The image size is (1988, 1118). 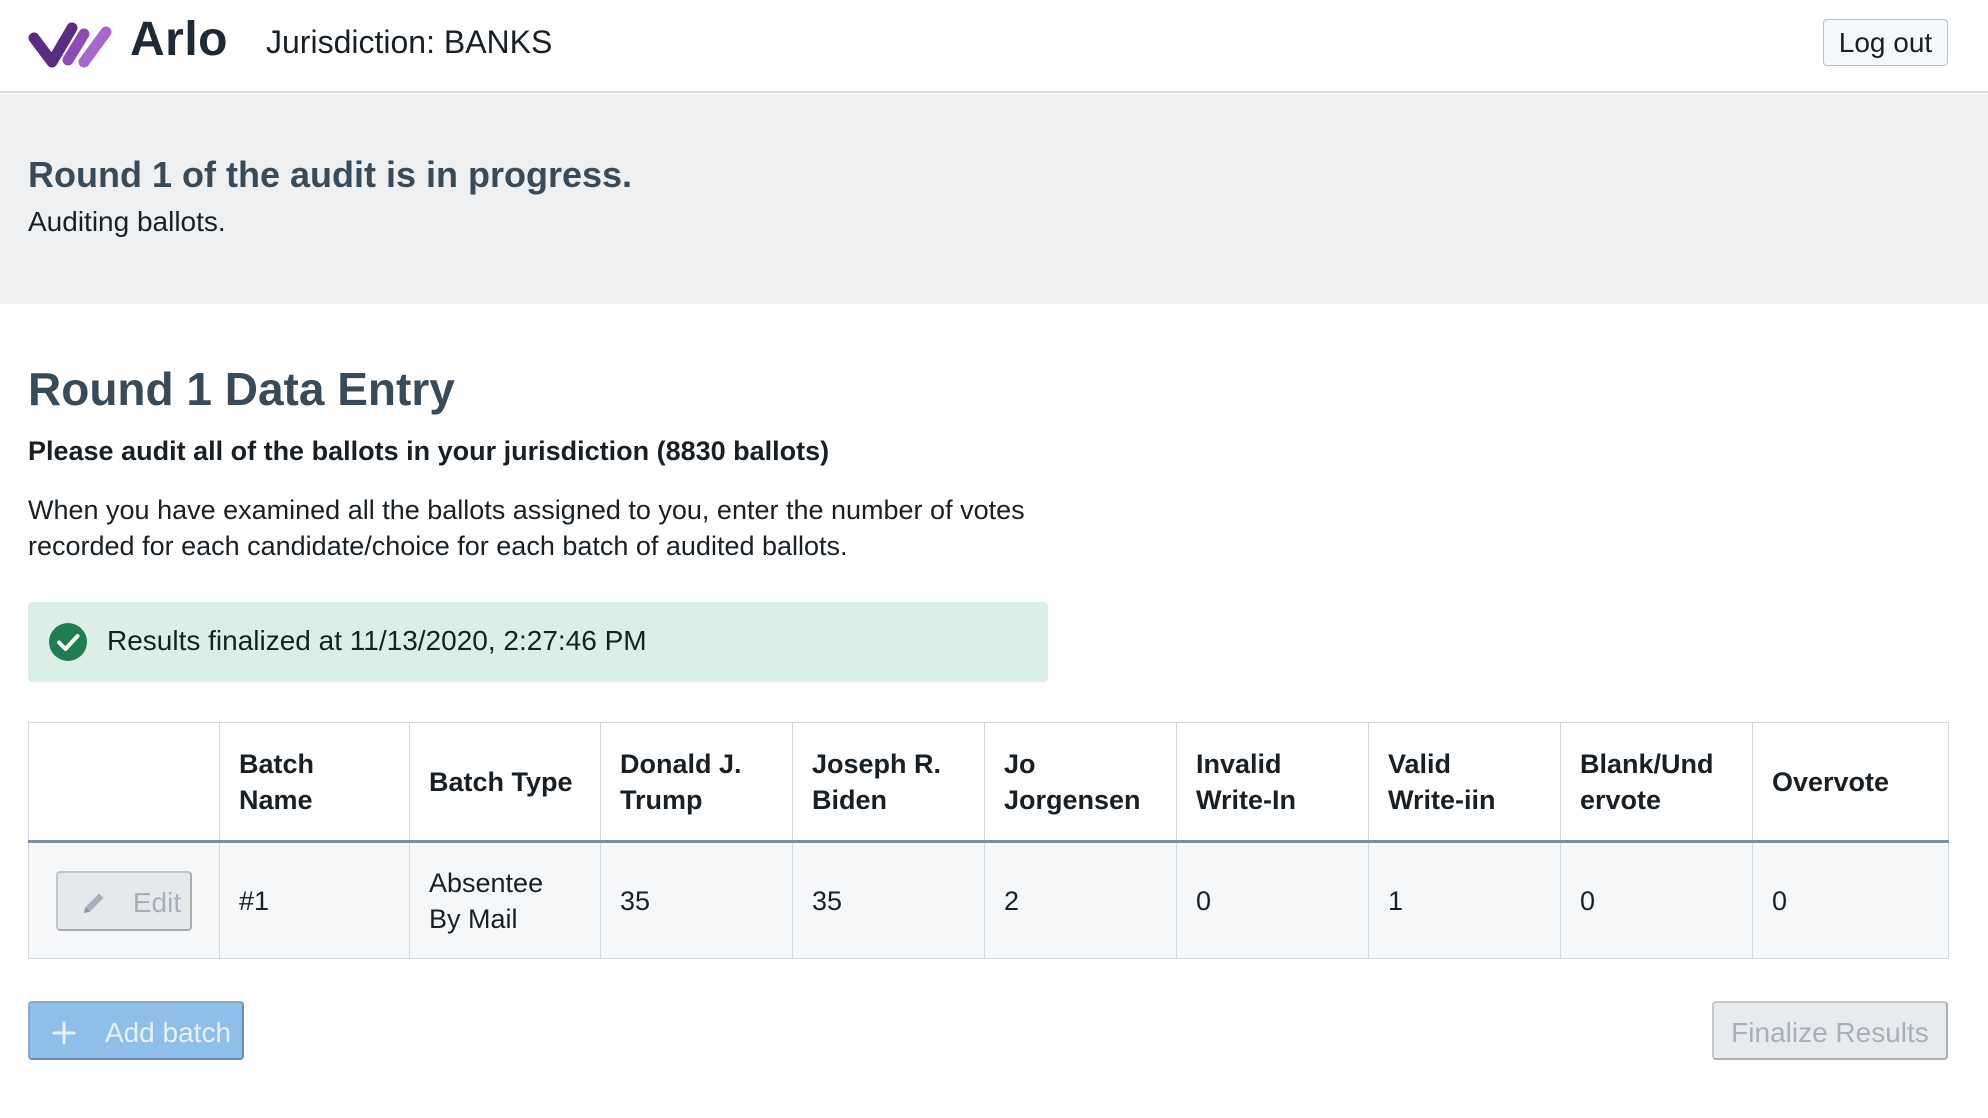 I want to click on row-actions-cell: Edit, so click(x=124, y=900).